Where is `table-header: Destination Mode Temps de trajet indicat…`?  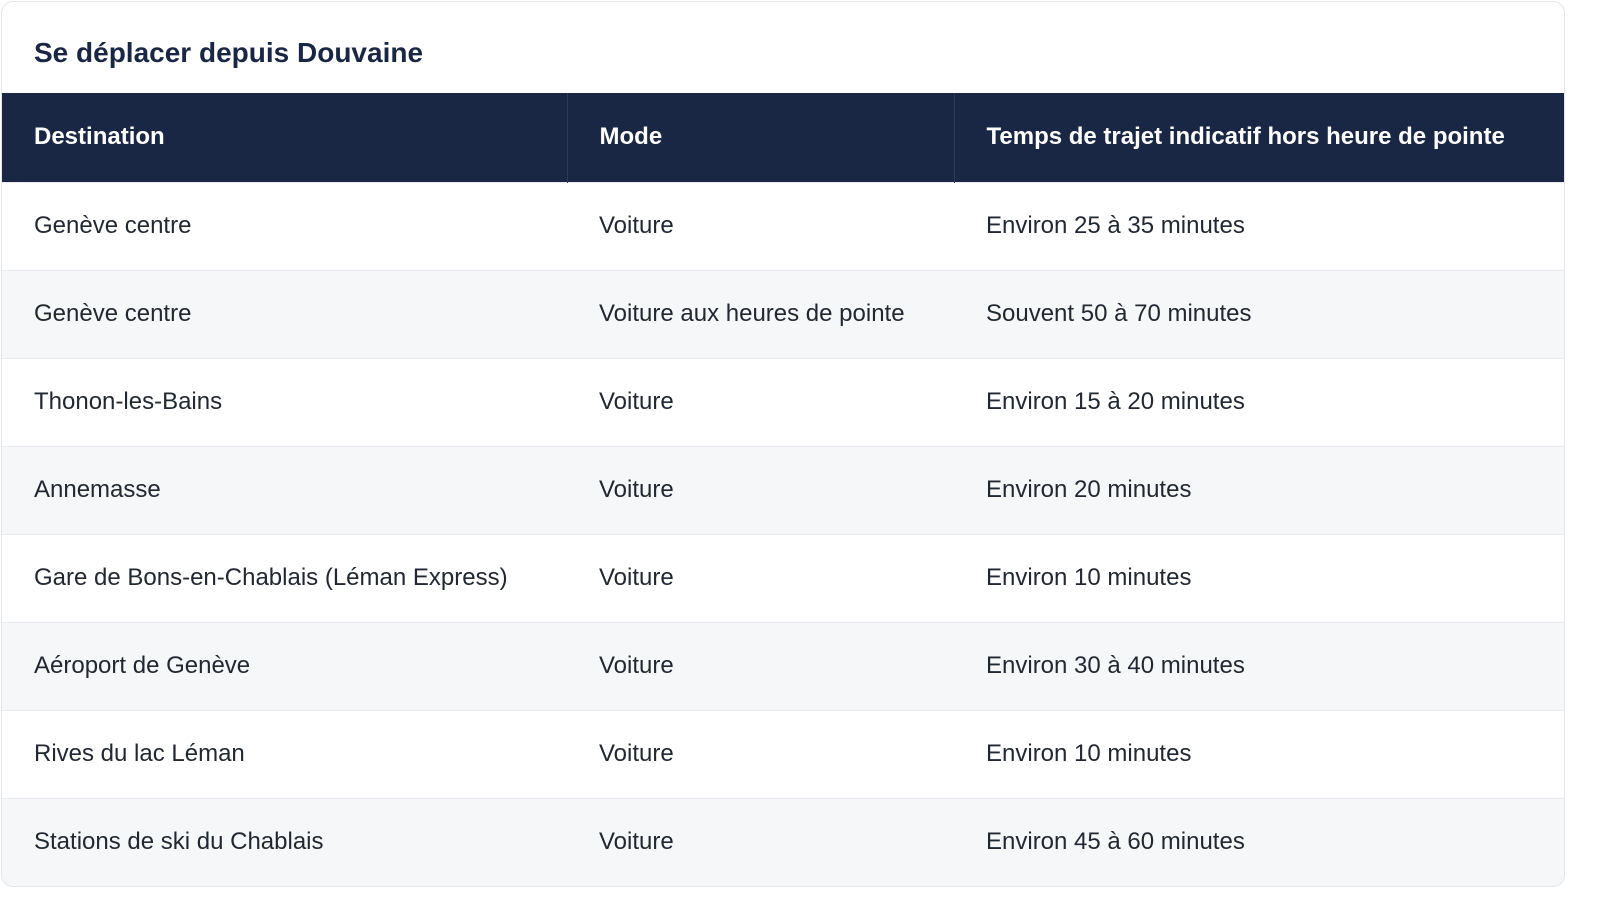 table-header: Destination Mode Temps de trajet indicat… is located at coordinates (783, 137).